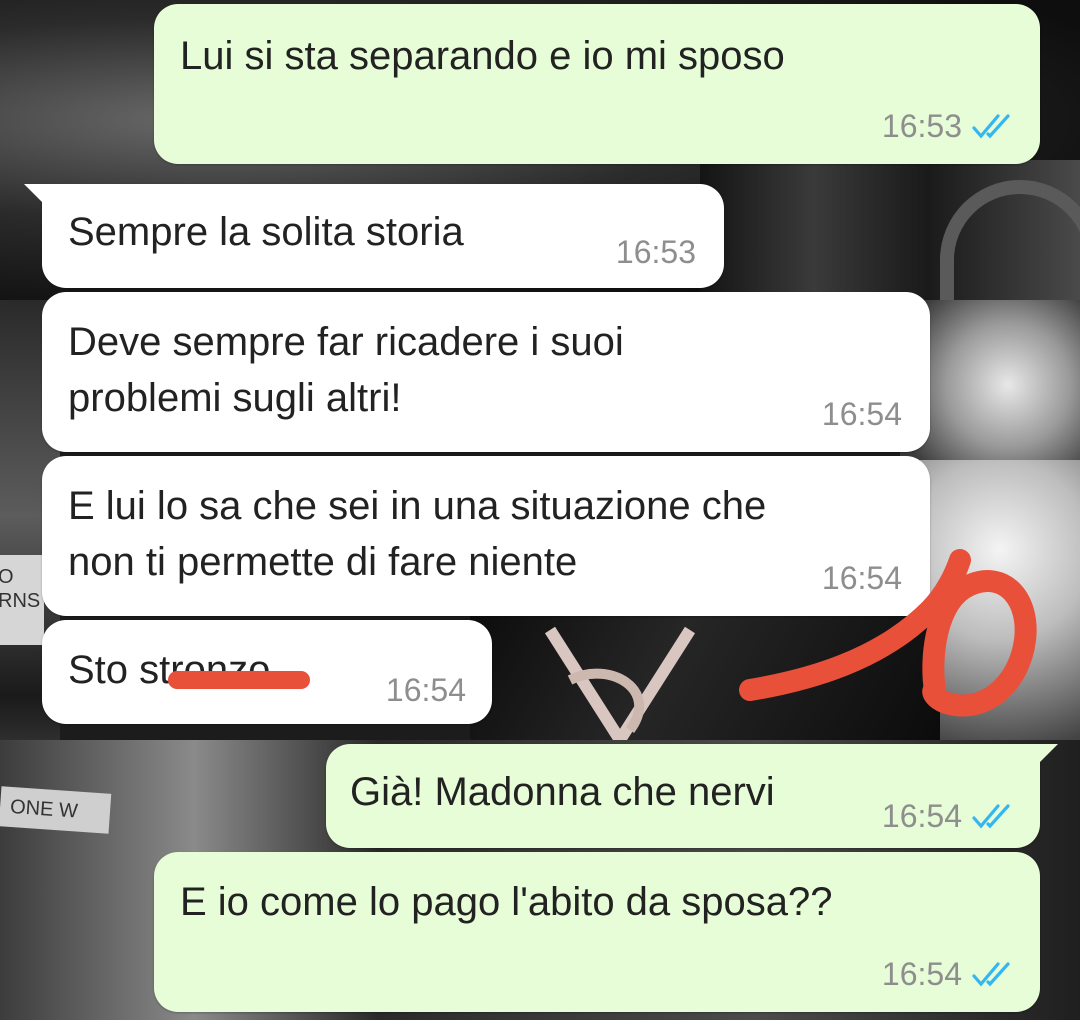 The width and height of the screenshot is (1080, 1020). What do you see at coordinates (597, 84) in the screenshot?
I see `message-bubble-outgoing: Lui si sta separando e io mi sposo 16:53` at bounding box center [597, 84].